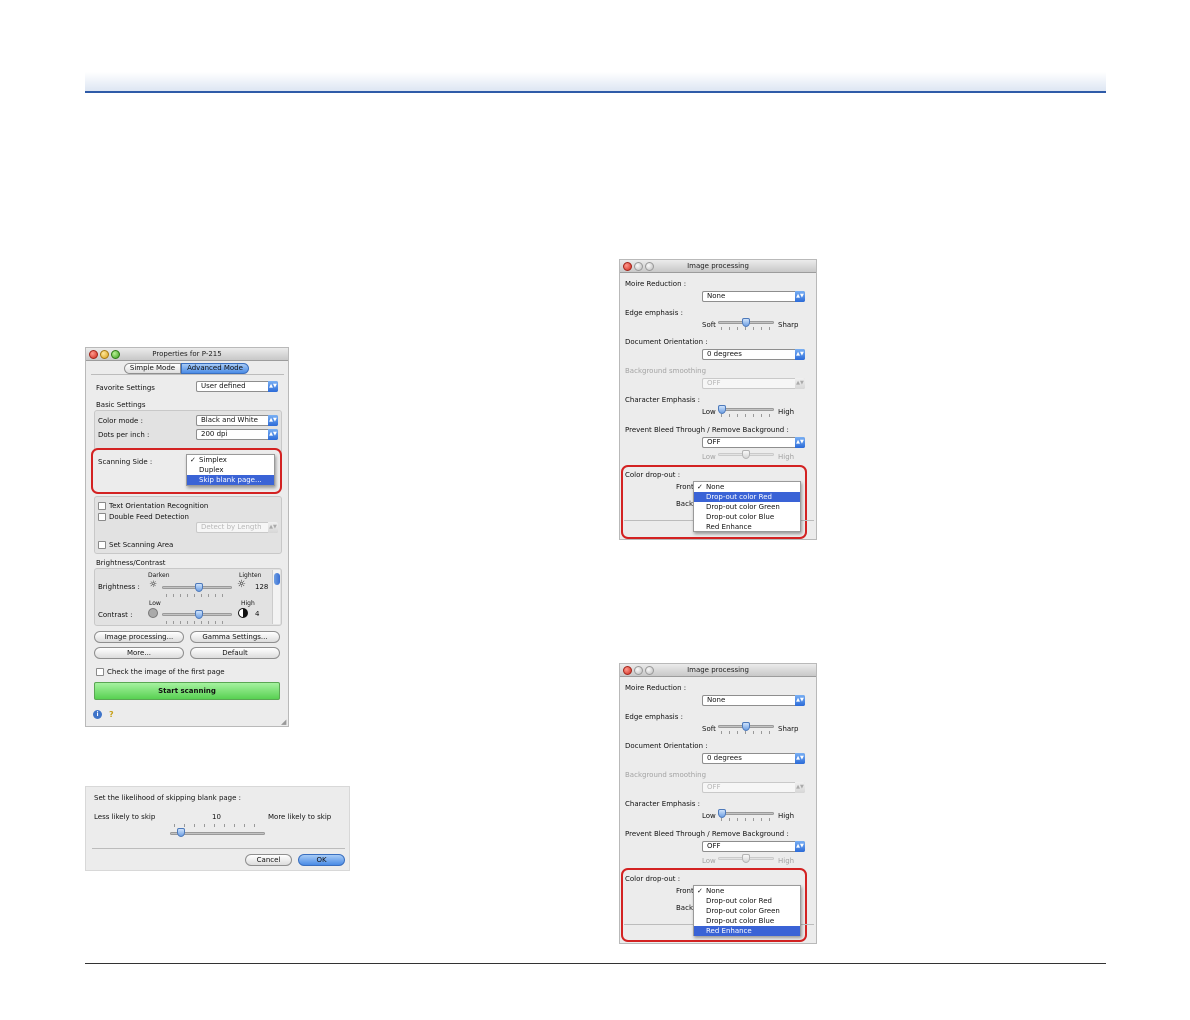 This screenshot has height=1020, width=1190. What do you see at coordinates (121, 405) in the screenshot?
I see `basic-settings-heading: Basic Settings` at bounding box center [121, 405].